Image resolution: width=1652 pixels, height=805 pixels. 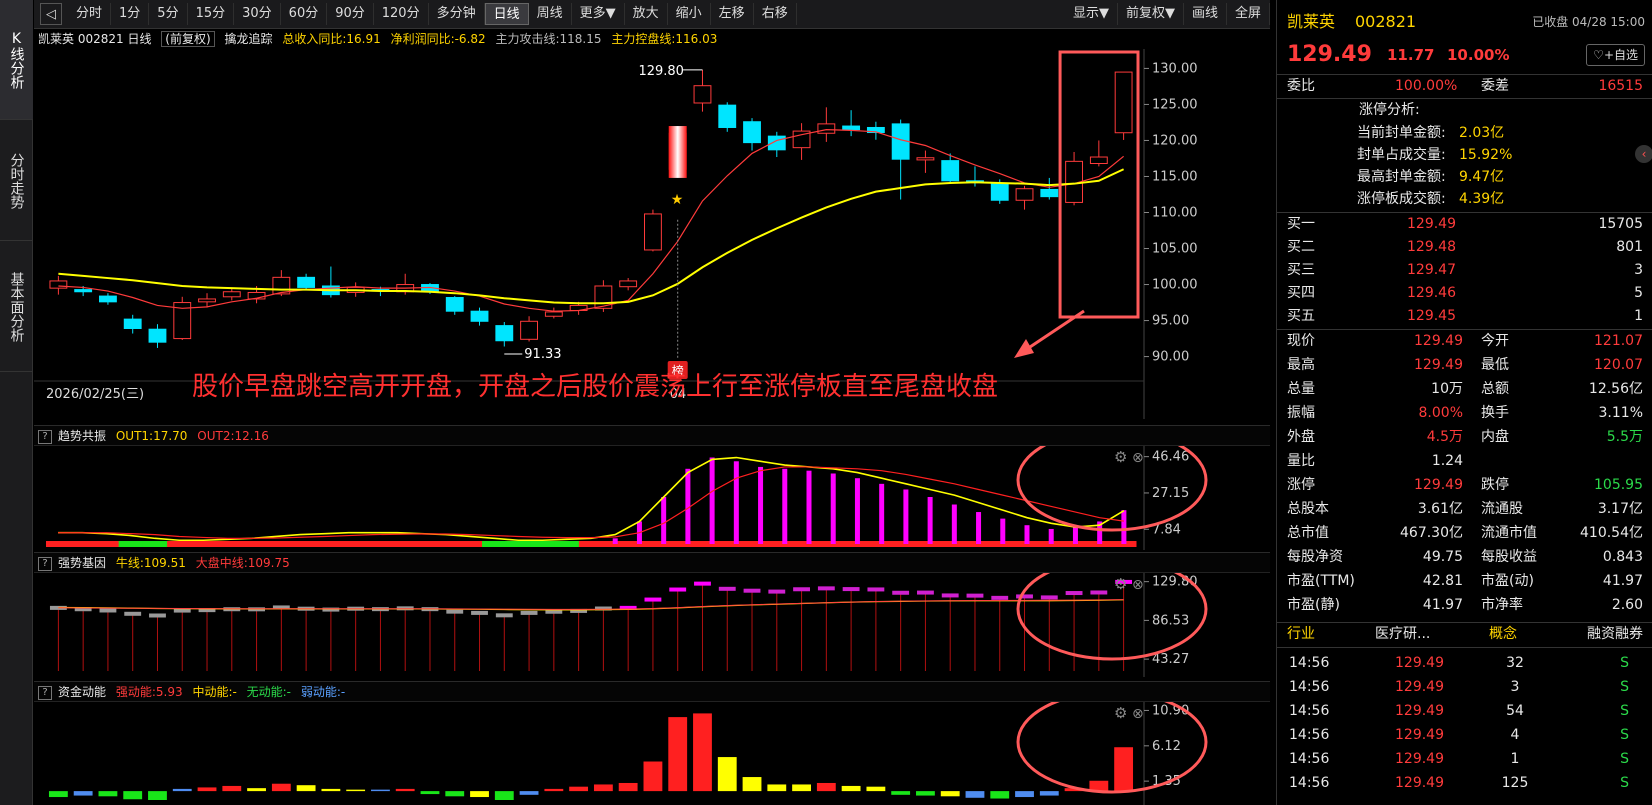 What do you see at coordinates (1464, 663) in the screenshot?
I see `tick-row: 14:56 129.49 32 S` at bounding box center [1464, 663].